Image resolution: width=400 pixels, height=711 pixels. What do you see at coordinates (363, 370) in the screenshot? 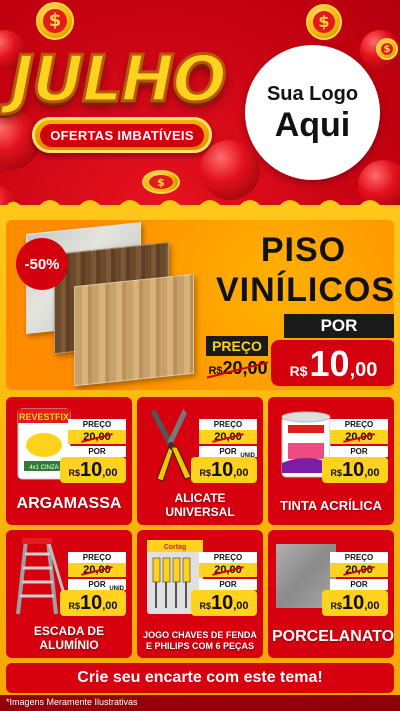
I see `hero-price-dec: ,00` at bounding box center [363, 370].